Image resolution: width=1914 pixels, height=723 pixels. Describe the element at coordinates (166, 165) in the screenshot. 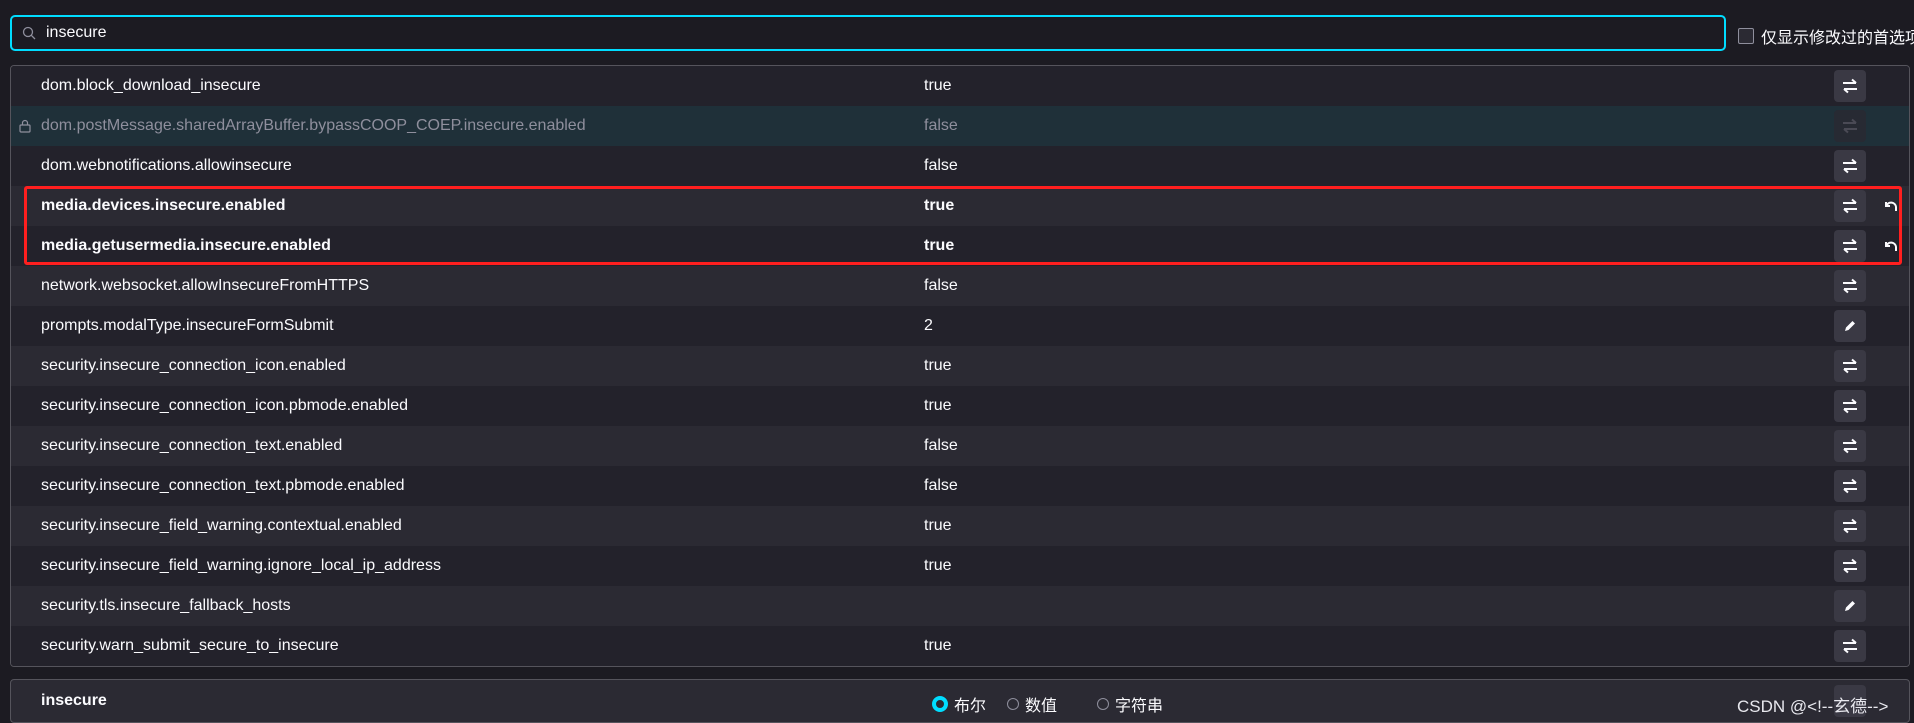

I see `pref-name: dom.webnotifications.allowinsecure` at that location.